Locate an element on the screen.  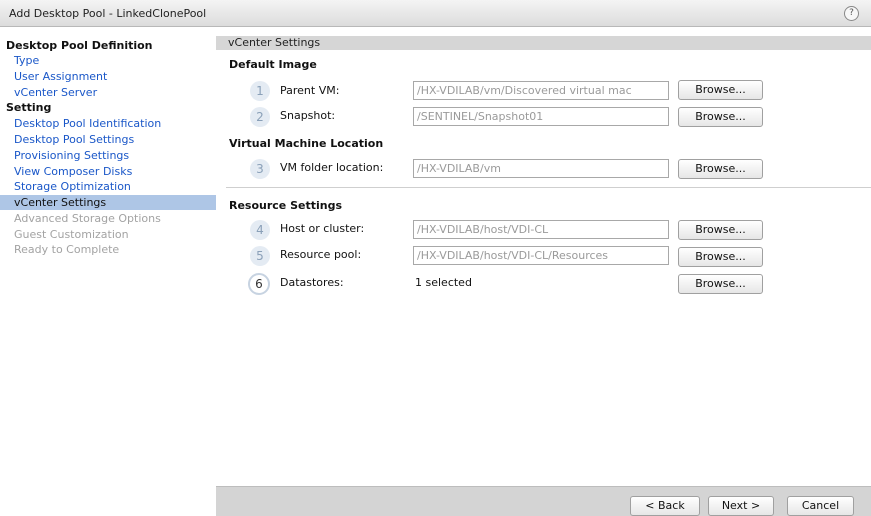
resource-pool-field: /HX-VDILAB/host/VDI-CL/Resources is located at coordinates (541, 255).